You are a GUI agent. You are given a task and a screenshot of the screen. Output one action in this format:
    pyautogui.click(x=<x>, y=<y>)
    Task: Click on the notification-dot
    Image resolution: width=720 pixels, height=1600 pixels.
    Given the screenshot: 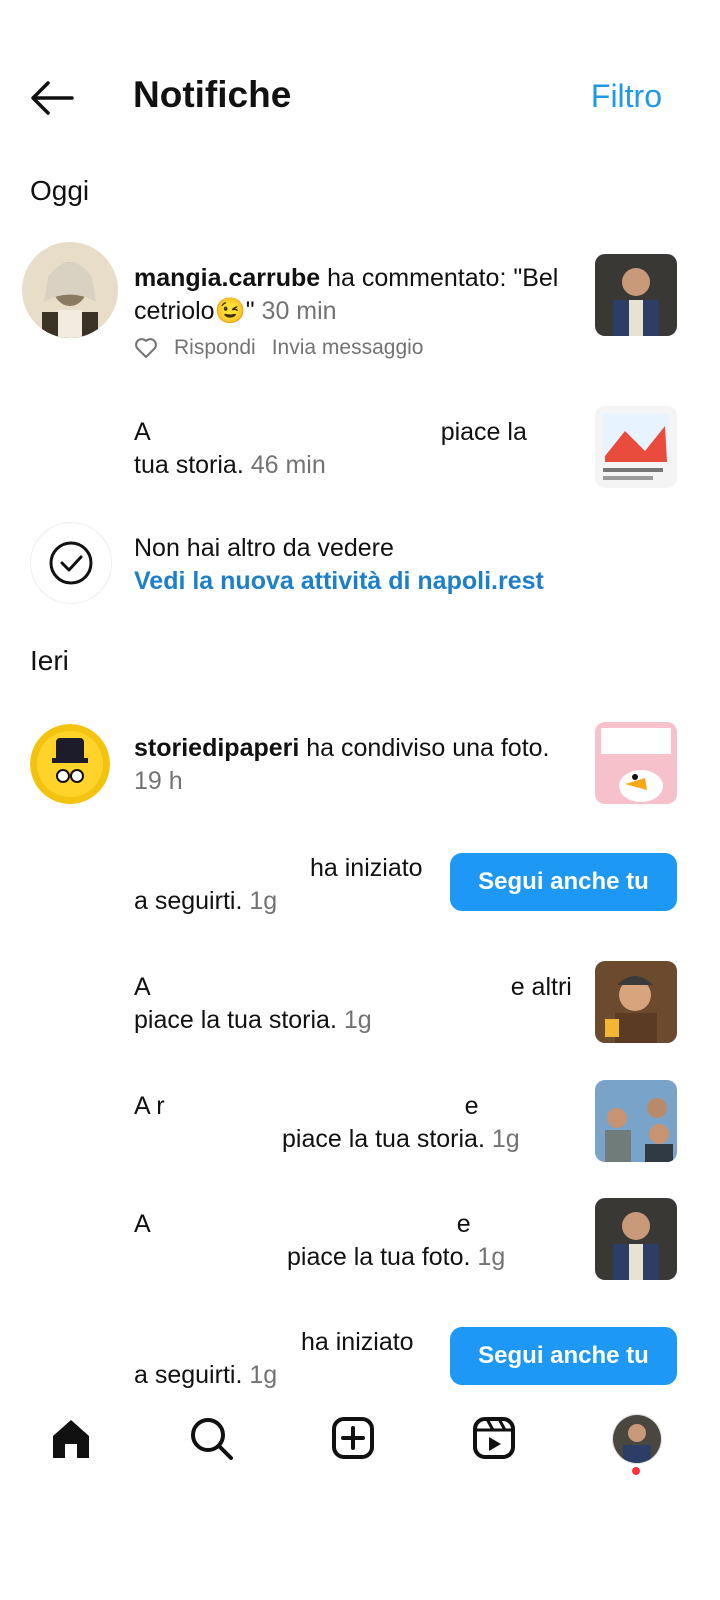 What is the action you would take?
    pyautogui.click(x=636, y=1471)
    